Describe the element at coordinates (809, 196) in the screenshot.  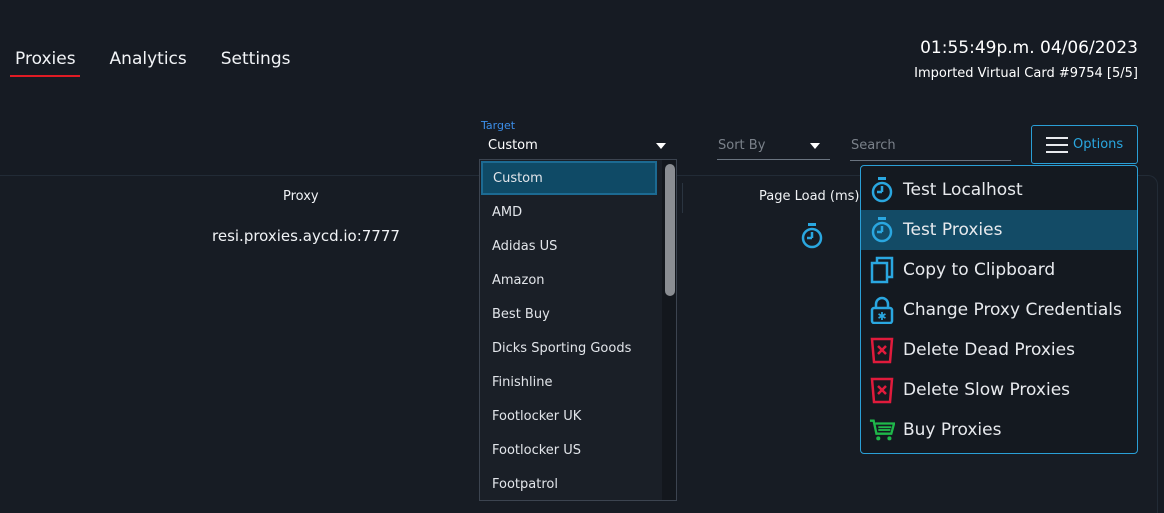
I see `column-header-page-load: Page Load (ms)` at that location.